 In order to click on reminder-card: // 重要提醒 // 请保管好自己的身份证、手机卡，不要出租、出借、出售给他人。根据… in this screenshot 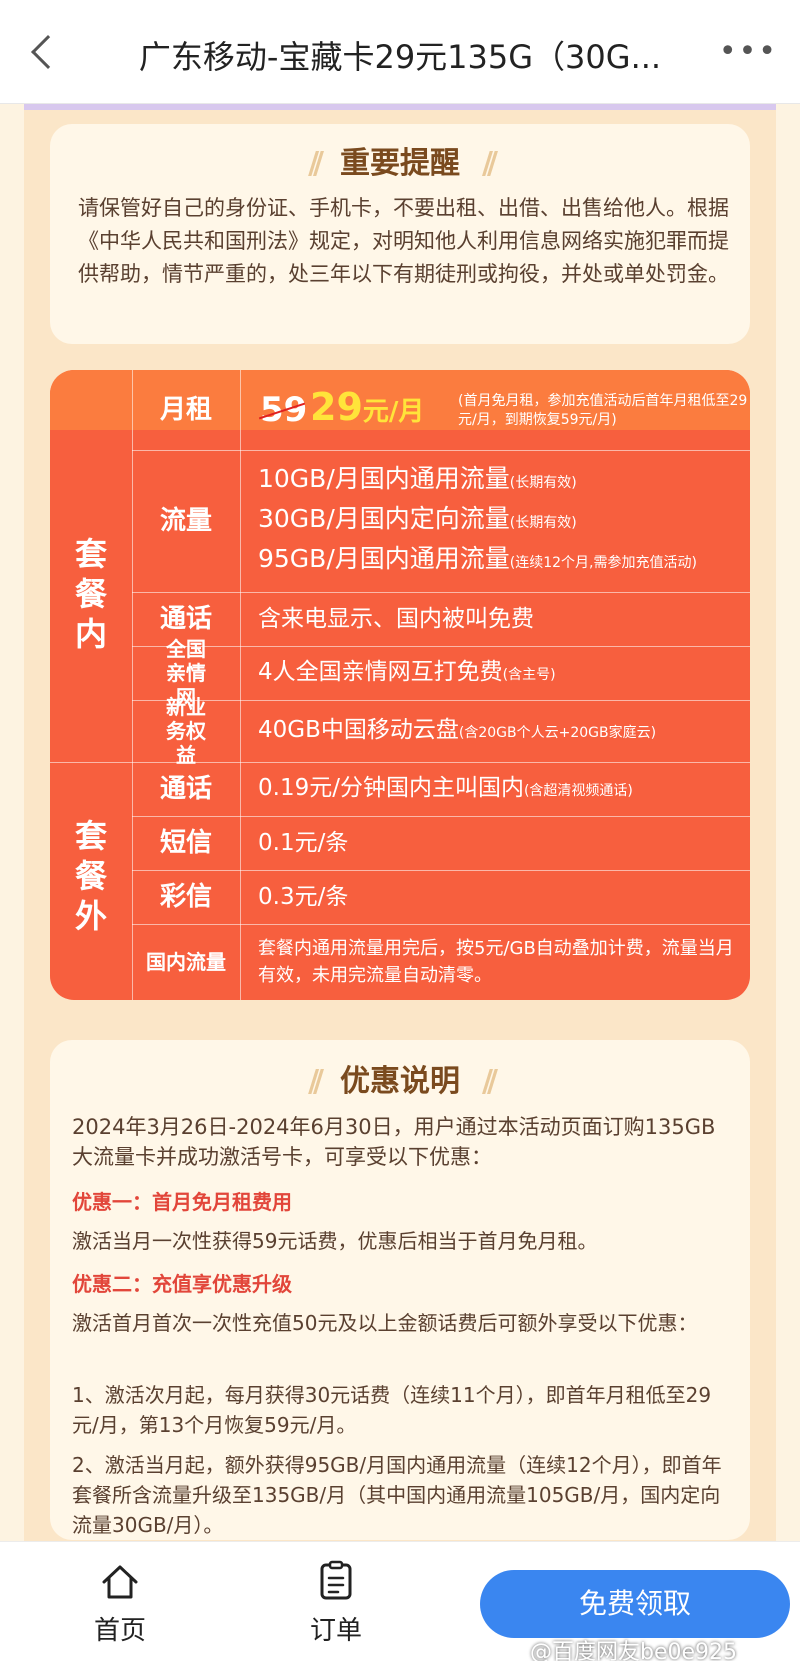, I will do `click(400, 234)`.